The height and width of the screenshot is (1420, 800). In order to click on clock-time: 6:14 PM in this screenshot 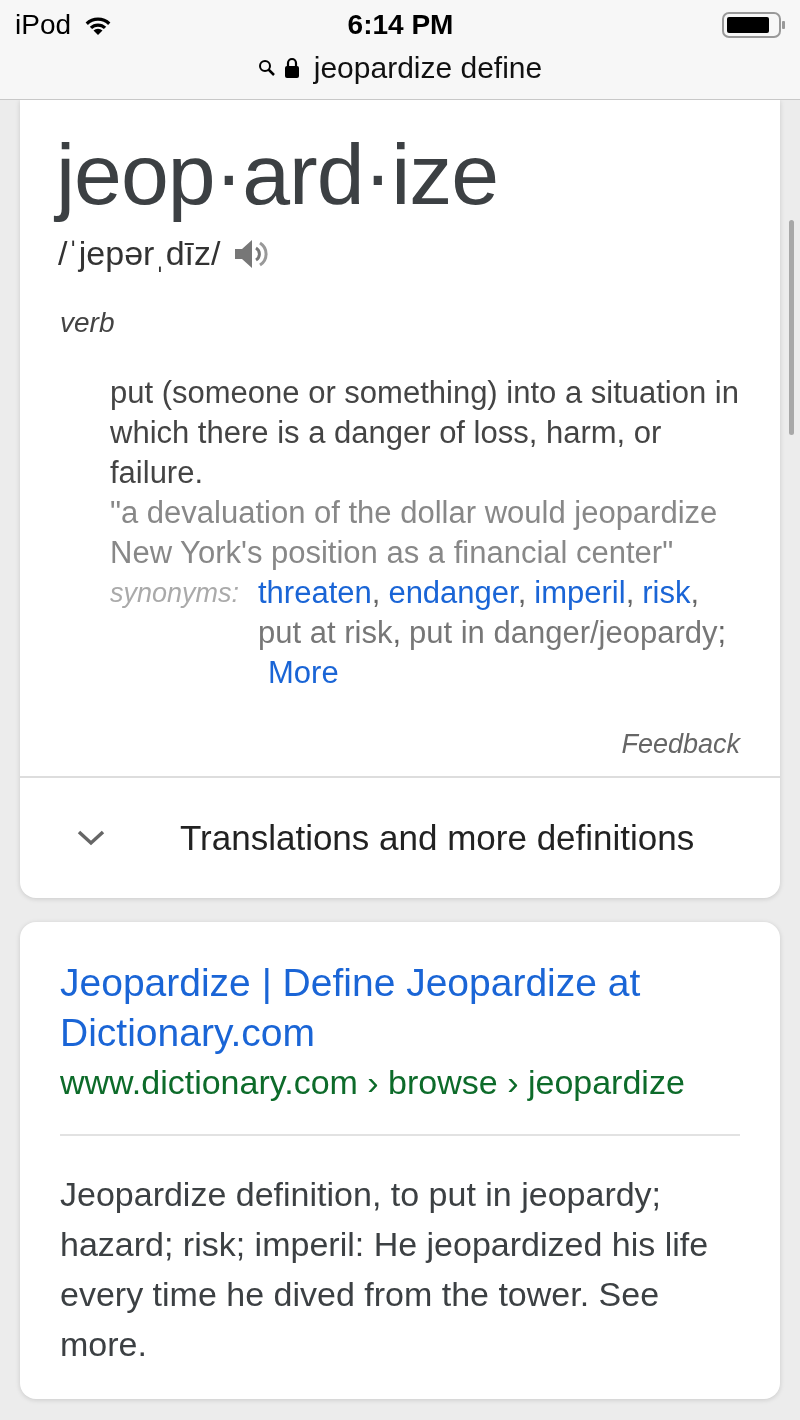, I will do `click(400, 25)`.